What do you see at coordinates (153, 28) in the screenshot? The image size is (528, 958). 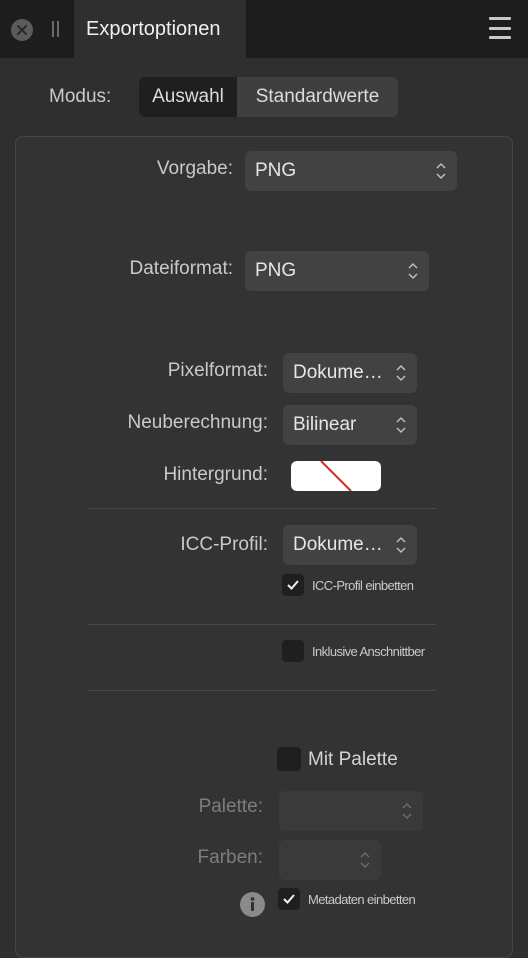 I see `tab-title: Exportoptionen` at bounding box center [153, 28].